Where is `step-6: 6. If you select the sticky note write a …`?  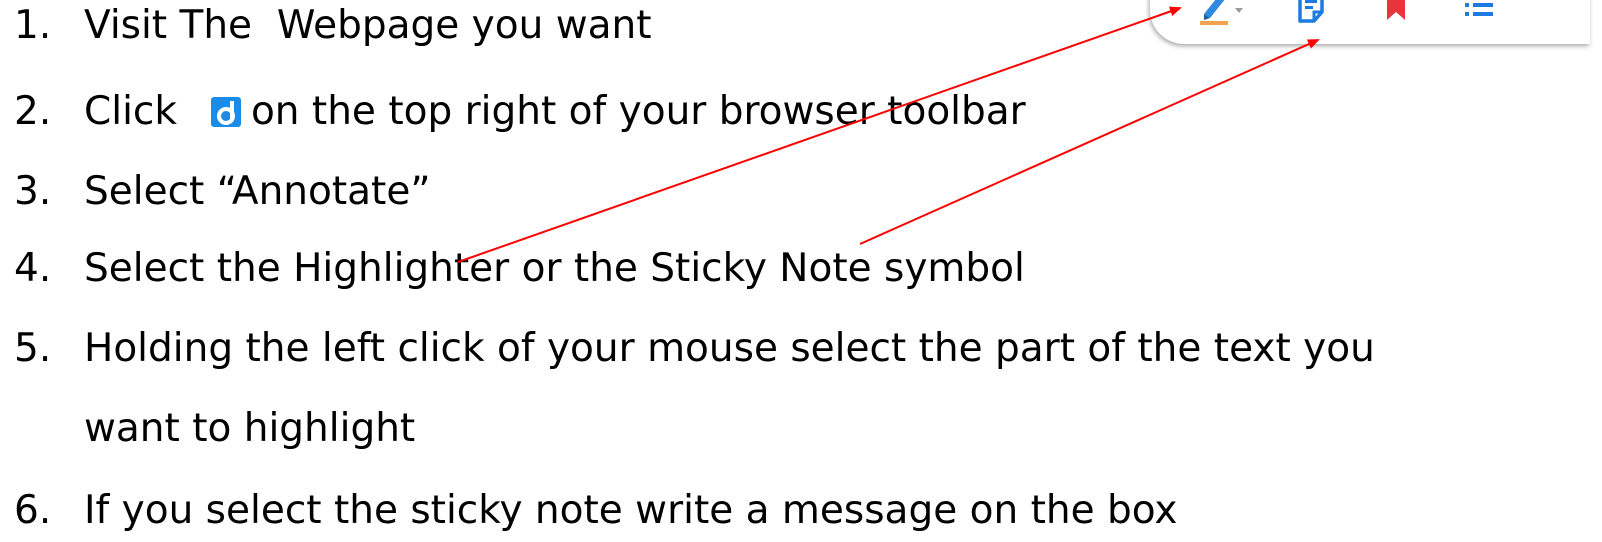 step-6: 6. If you select the sticky note write a … is located at coordinates (595, 511).